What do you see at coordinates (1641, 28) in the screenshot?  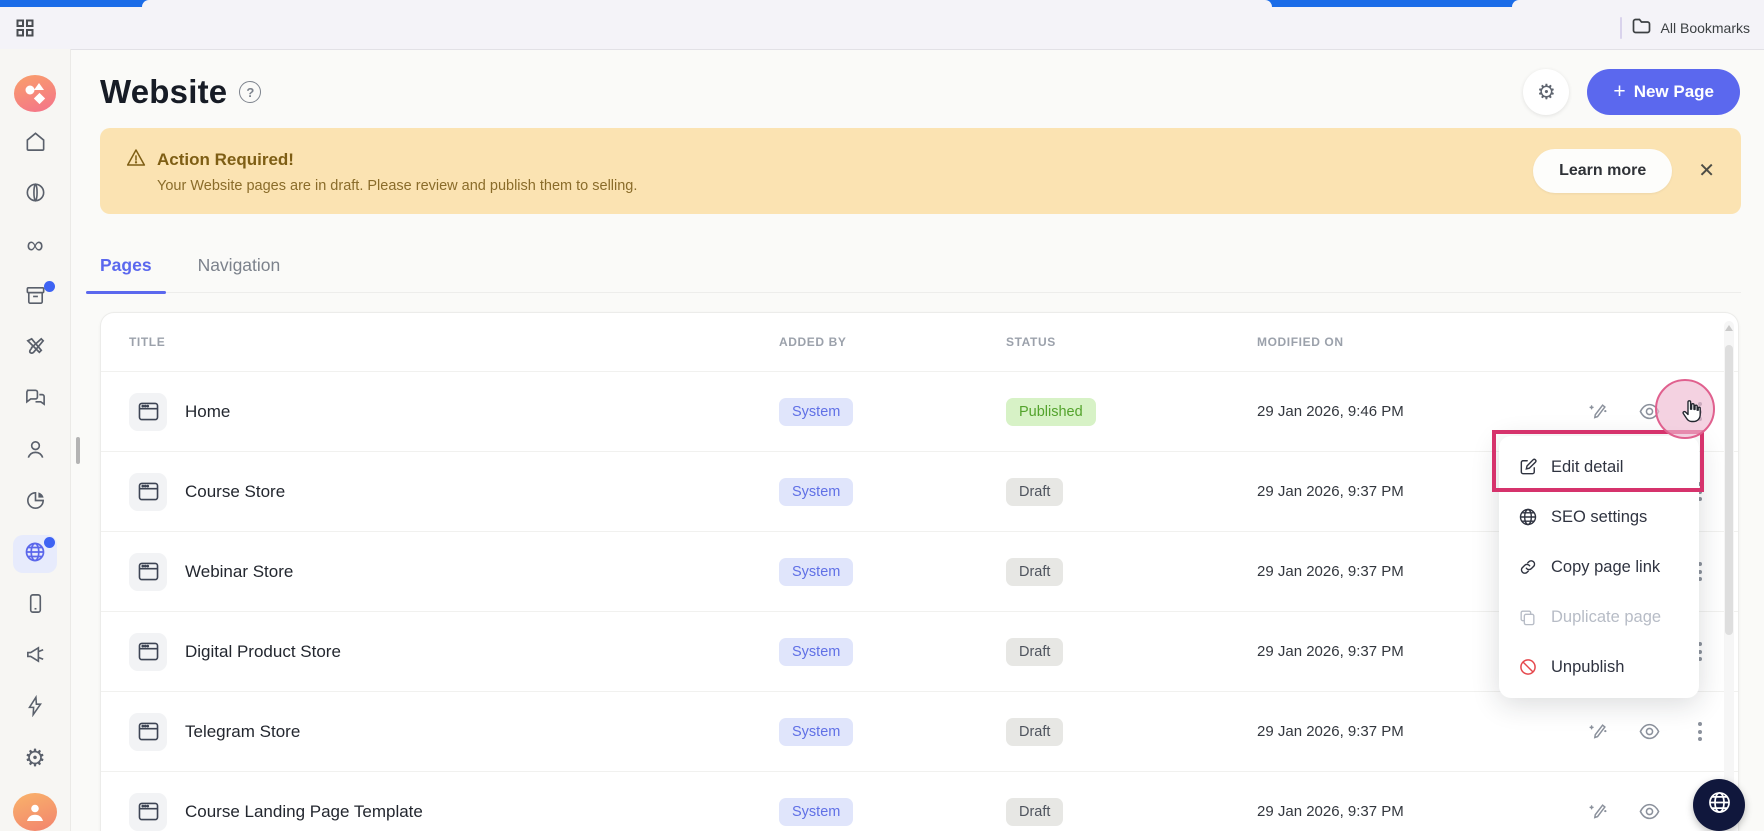 I see `folder-icon` at bounding box center [1641, 28].